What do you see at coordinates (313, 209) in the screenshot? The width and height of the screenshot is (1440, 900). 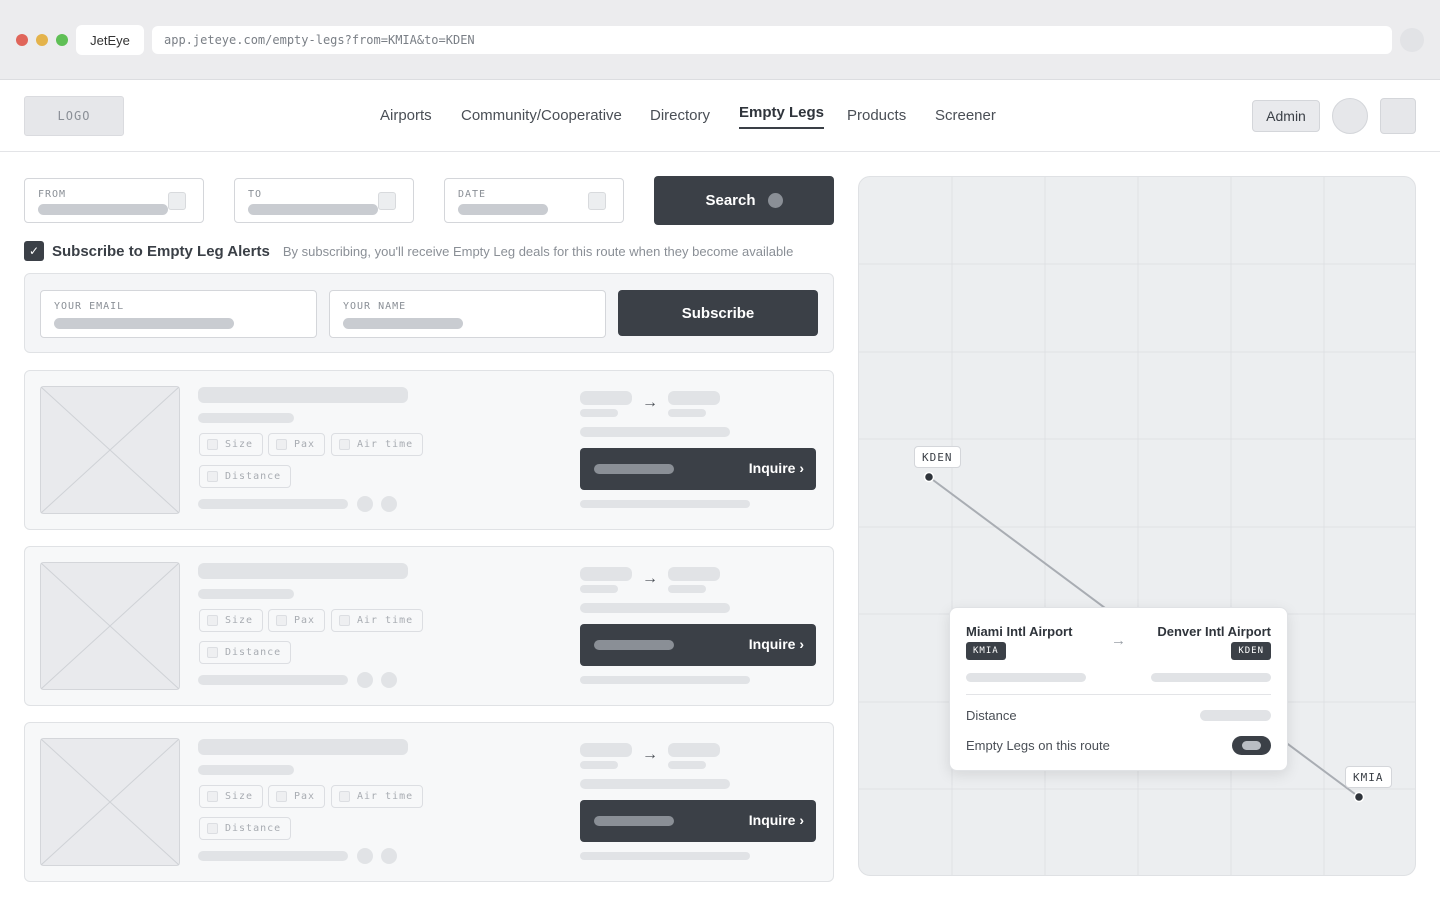 I see `to-value-placeholder` at bounding box center [313, 209].